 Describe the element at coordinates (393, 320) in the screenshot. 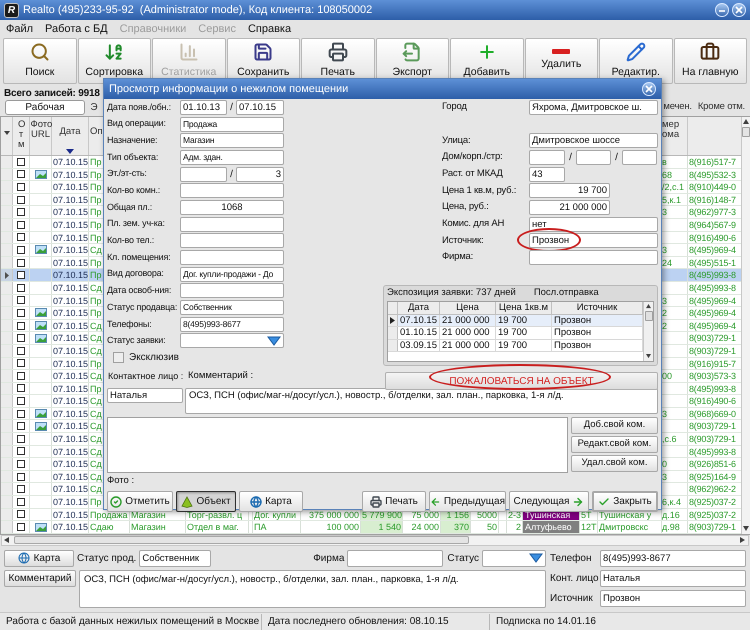

I see `row-header` at that location.